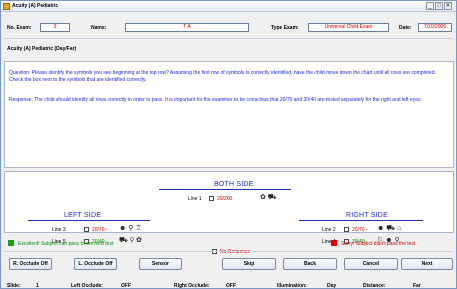 The height and width of the screenshot is (289, 457). Describe the element at coordinates (285, 28) in the screenshot. I see `type-exam-label: Type Exam:` at that location.